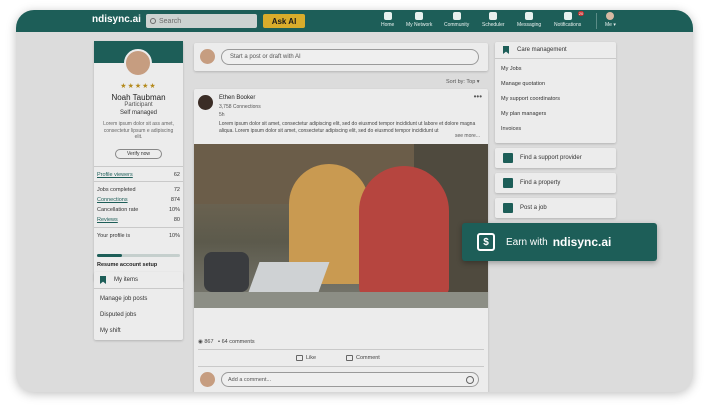  What do you see at coordinates (511, 129) in the screenshot?
I see `care-item-invoices: Invoices` at bounding box center [511, 129].